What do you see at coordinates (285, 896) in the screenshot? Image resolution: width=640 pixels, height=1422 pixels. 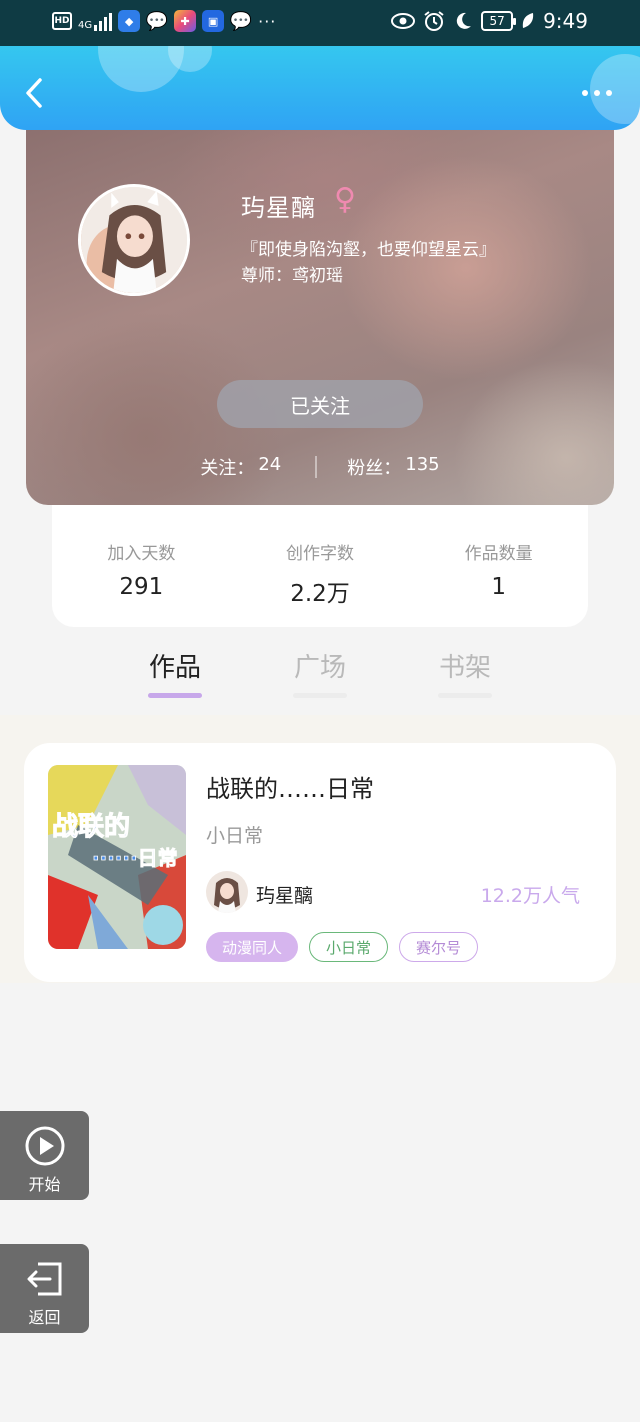 I see `work-author: 玙星醨` at bounding box center [285, 896].